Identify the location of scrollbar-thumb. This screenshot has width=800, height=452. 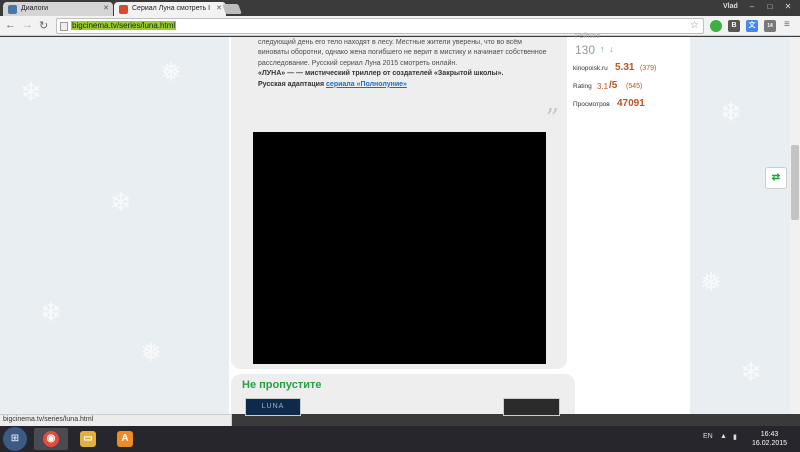
(795, 182).